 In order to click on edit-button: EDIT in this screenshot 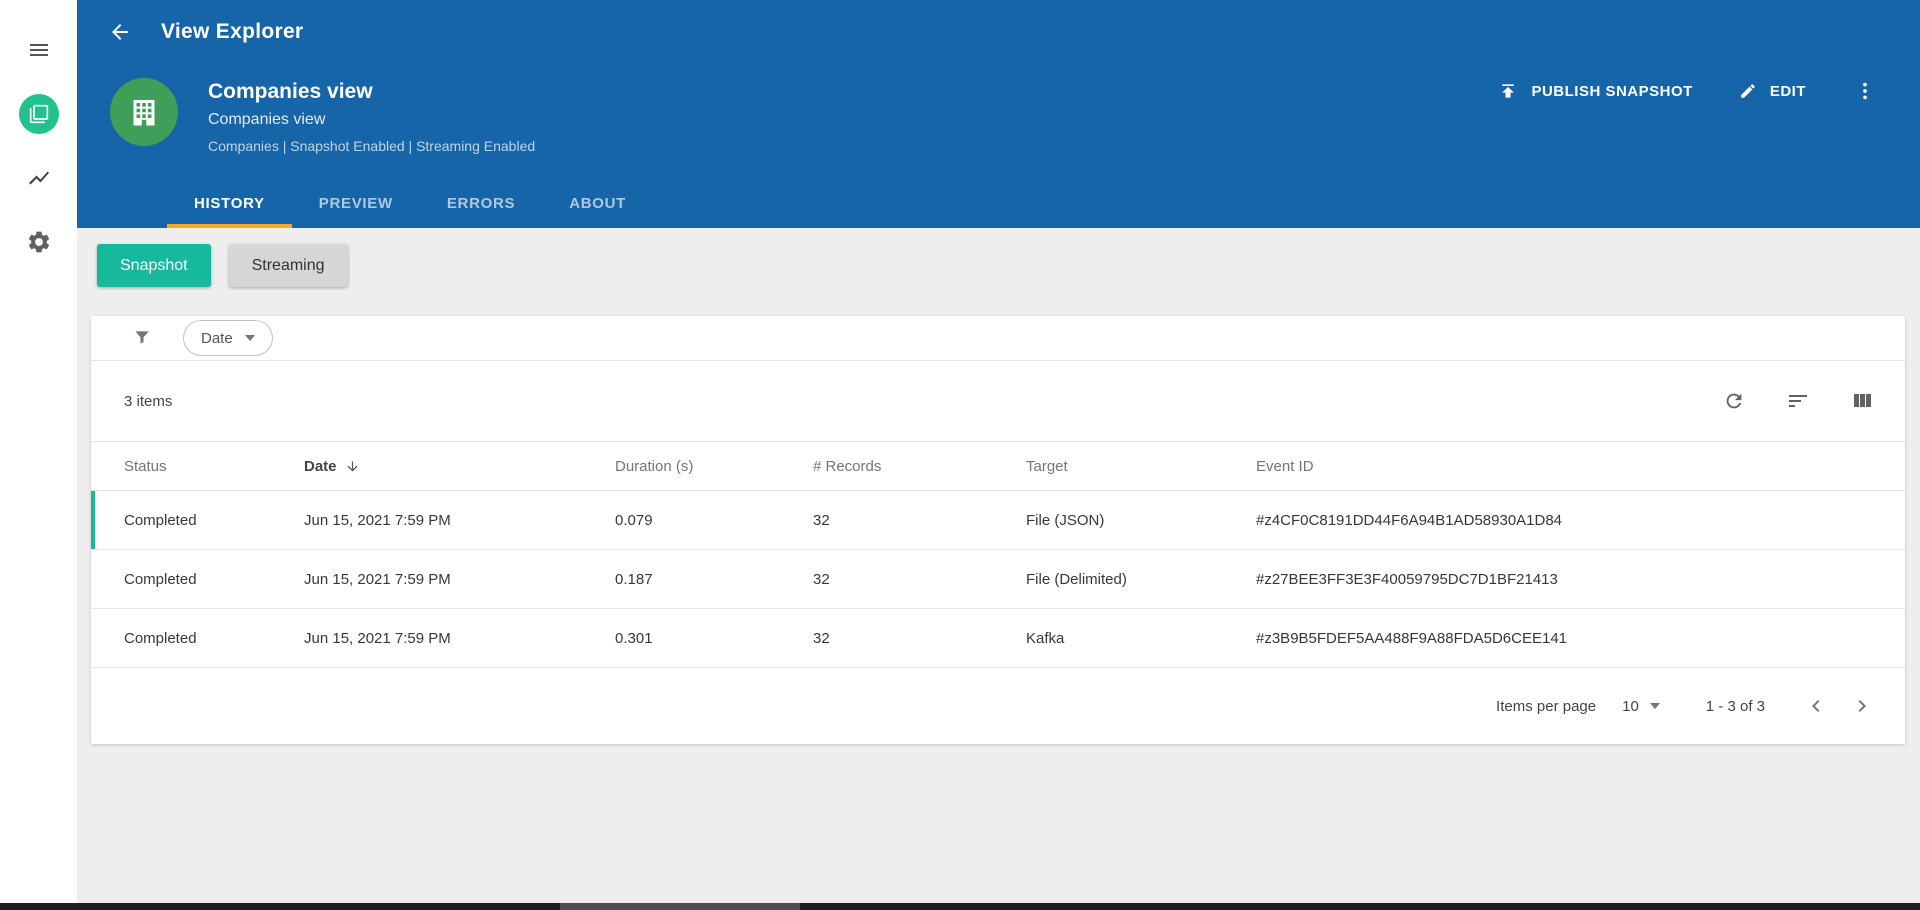, I will do `click(1772, 91)`.